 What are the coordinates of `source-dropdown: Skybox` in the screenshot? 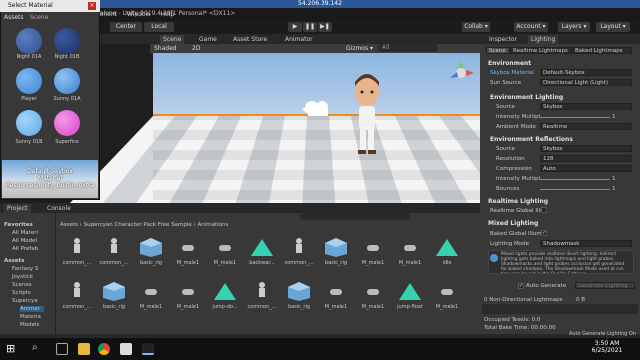 It's located at (586, 106).